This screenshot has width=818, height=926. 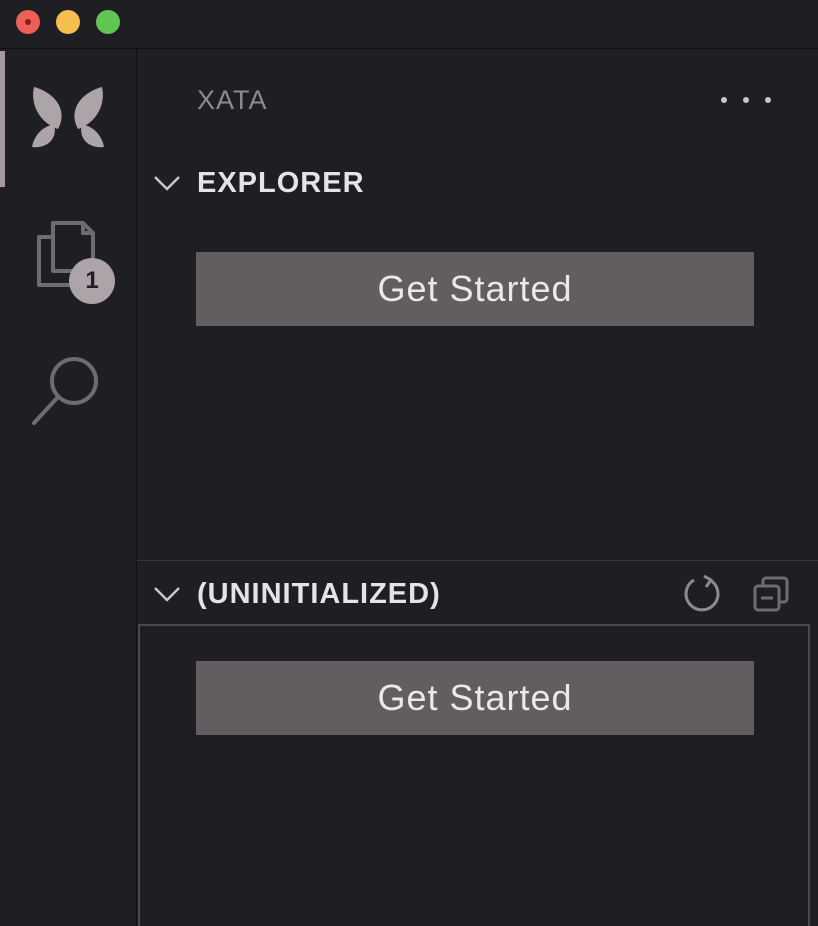 I want to click on files-badge: 1, so click(x=92, y=281).